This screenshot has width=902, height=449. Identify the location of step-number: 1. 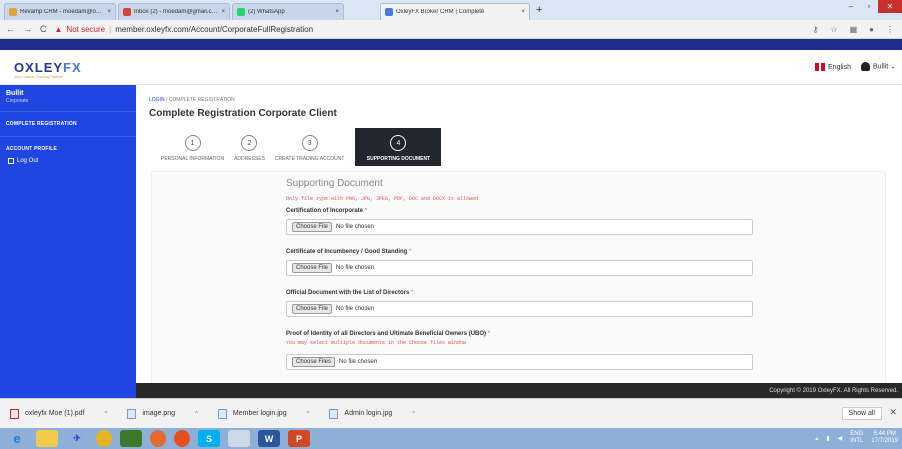
(192, 143).